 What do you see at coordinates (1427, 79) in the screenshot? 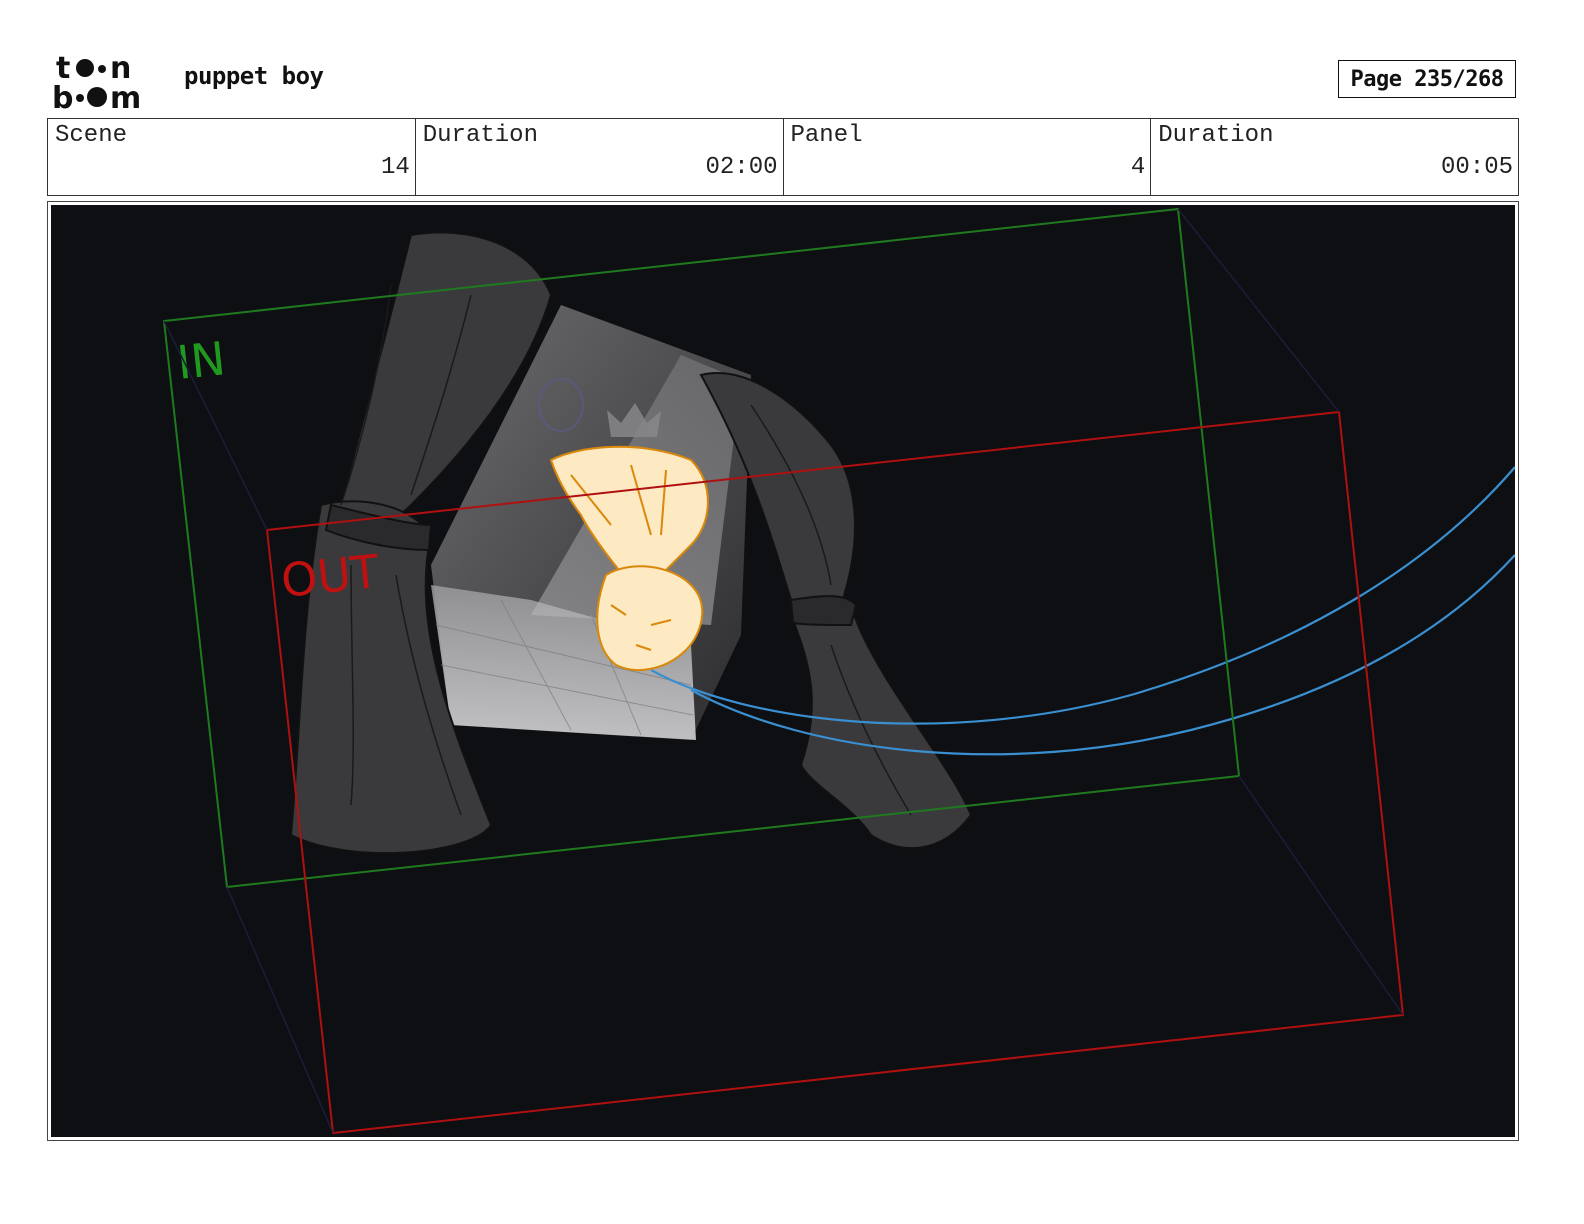
I see `page-number: Page 235/268` at bounding box center [1427, 79].